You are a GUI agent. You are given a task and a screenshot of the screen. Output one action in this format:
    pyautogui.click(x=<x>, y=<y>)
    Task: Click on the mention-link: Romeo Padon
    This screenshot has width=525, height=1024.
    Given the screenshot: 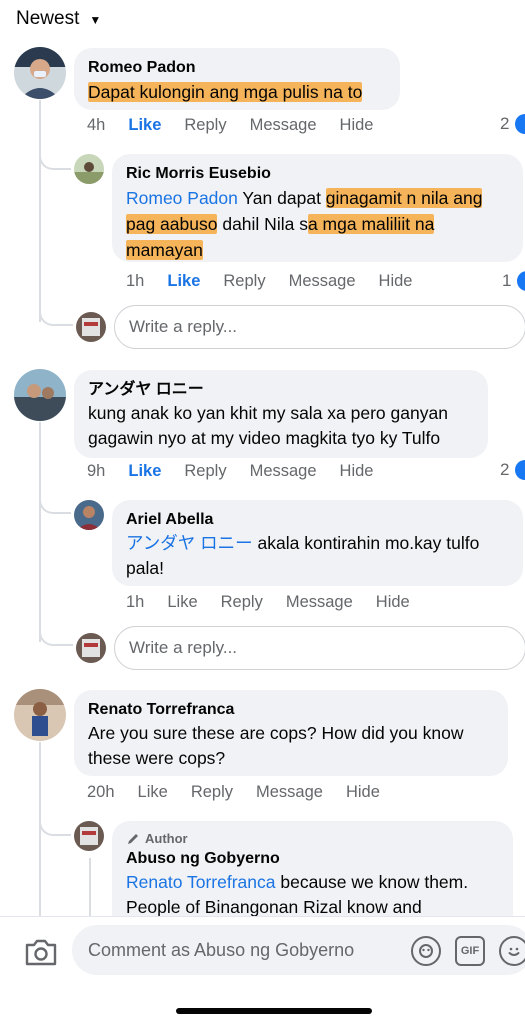 What is the action you would take?
    pyautogui.click(x=182, y=198)
    